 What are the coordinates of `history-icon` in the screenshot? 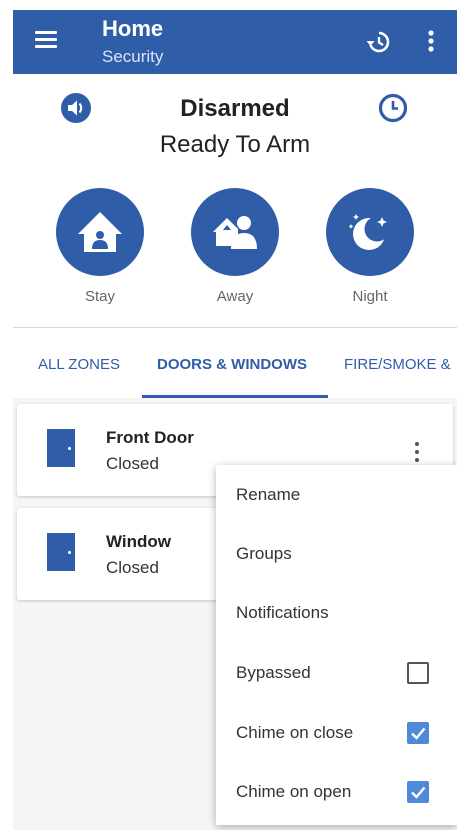 It's located at (378, 42).